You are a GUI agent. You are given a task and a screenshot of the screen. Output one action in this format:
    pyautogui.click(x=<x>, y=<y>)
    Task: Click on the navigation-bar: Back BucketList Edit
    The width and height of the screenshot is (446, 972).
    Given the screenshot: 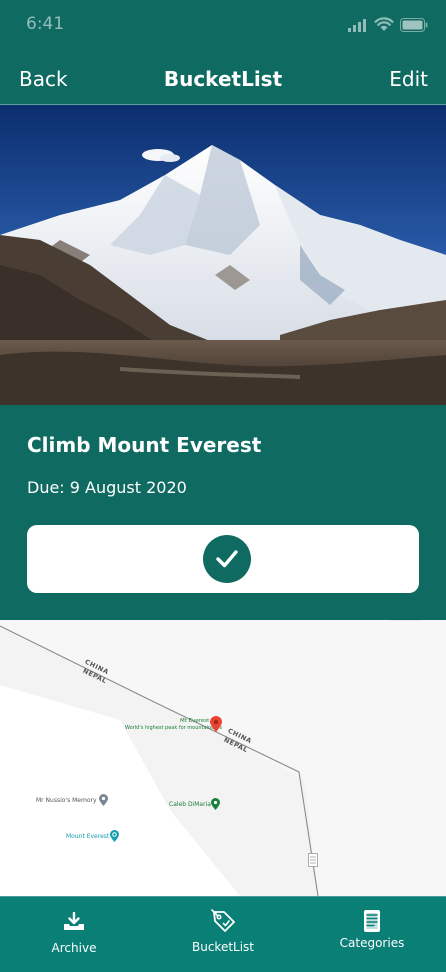 What is the action you would take?
    pyautogui.click(x=223, y=78)
    